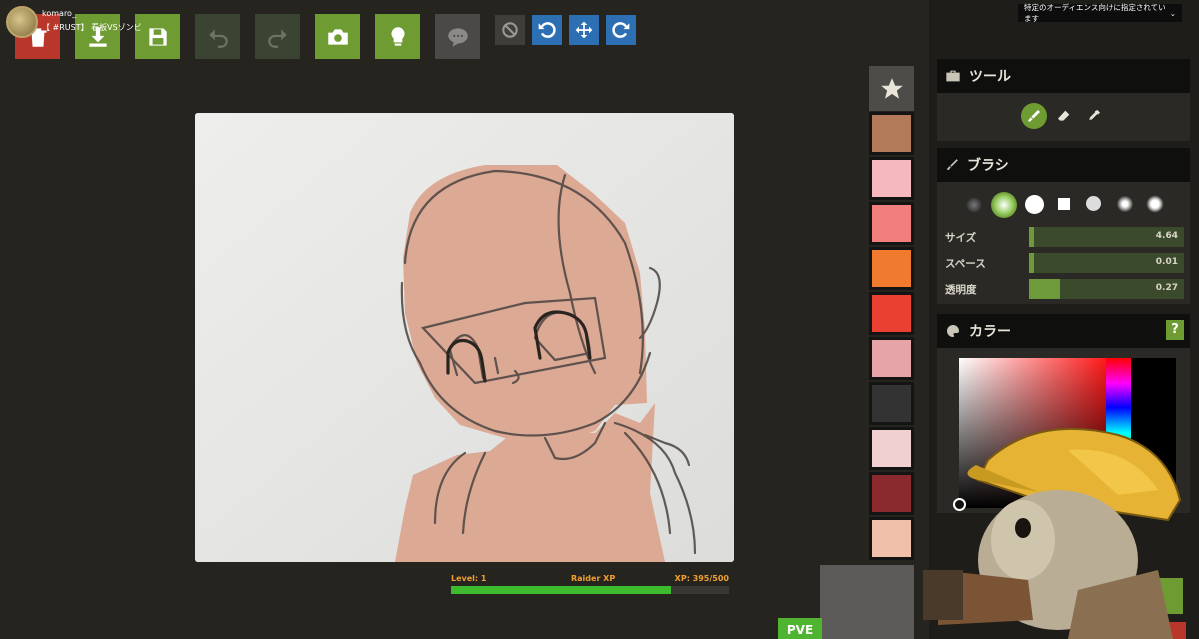  I want to click on spacing-fill, so click(1031, 263).